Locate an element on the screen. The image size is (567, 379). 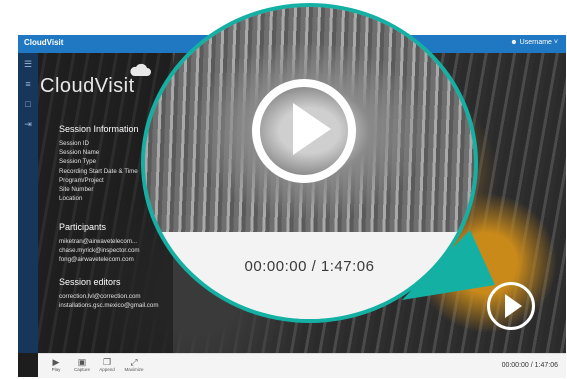
logout-icon: ⇥ is located at coordinates (28, 124).